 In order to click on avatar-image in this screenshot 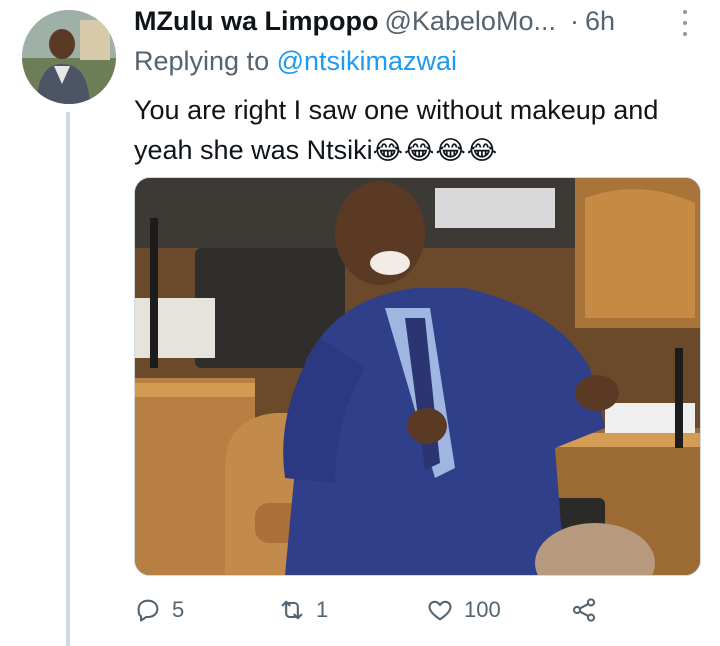, I will do `click(69, 57)`.